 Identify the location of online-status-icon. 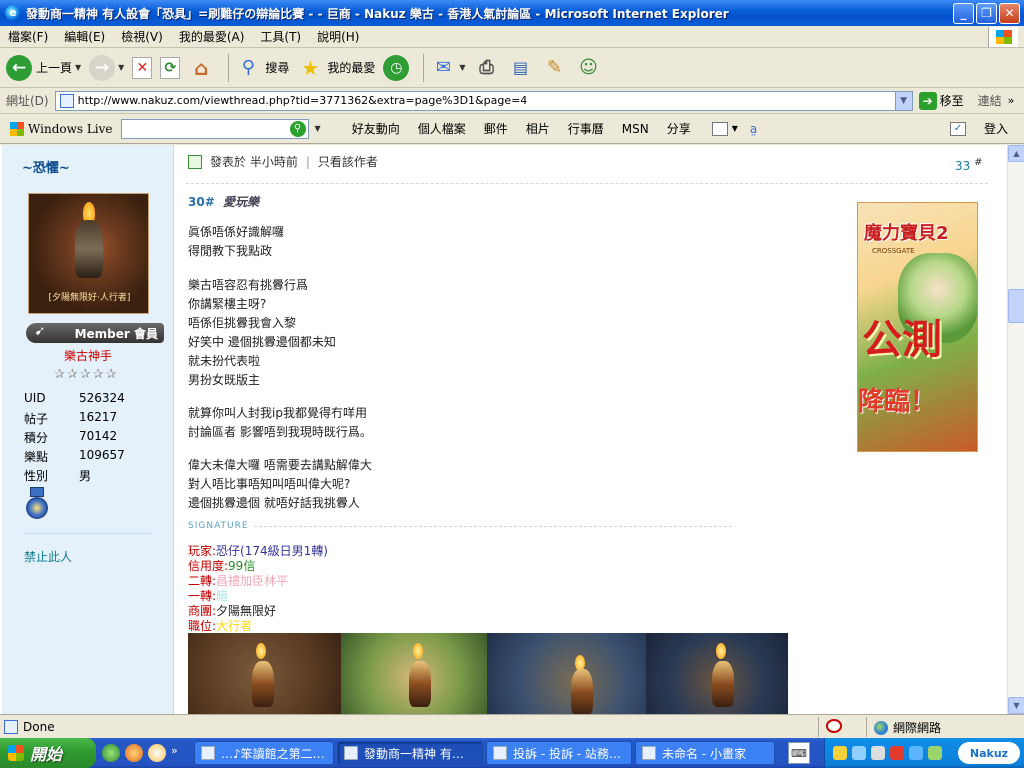
(195, 161).